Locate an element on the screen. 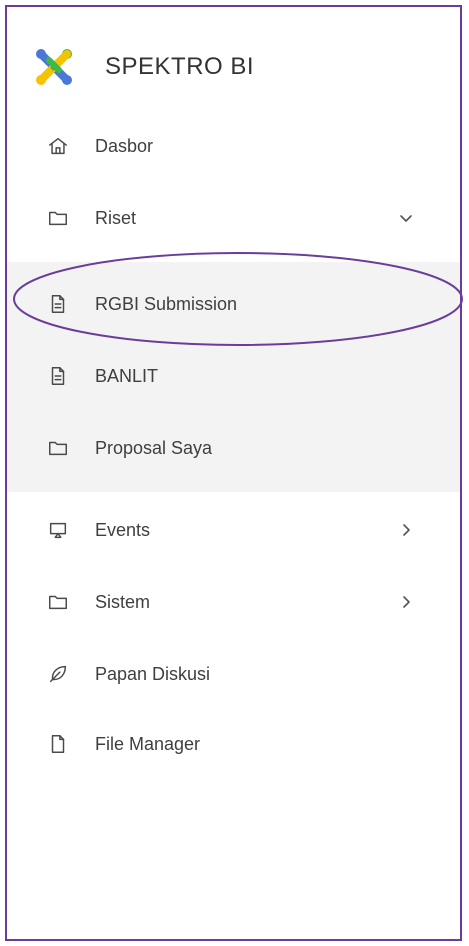 The width and height of the screenshot is (469, 946). spektro-logo-icon is located at coordinates (54, 67).